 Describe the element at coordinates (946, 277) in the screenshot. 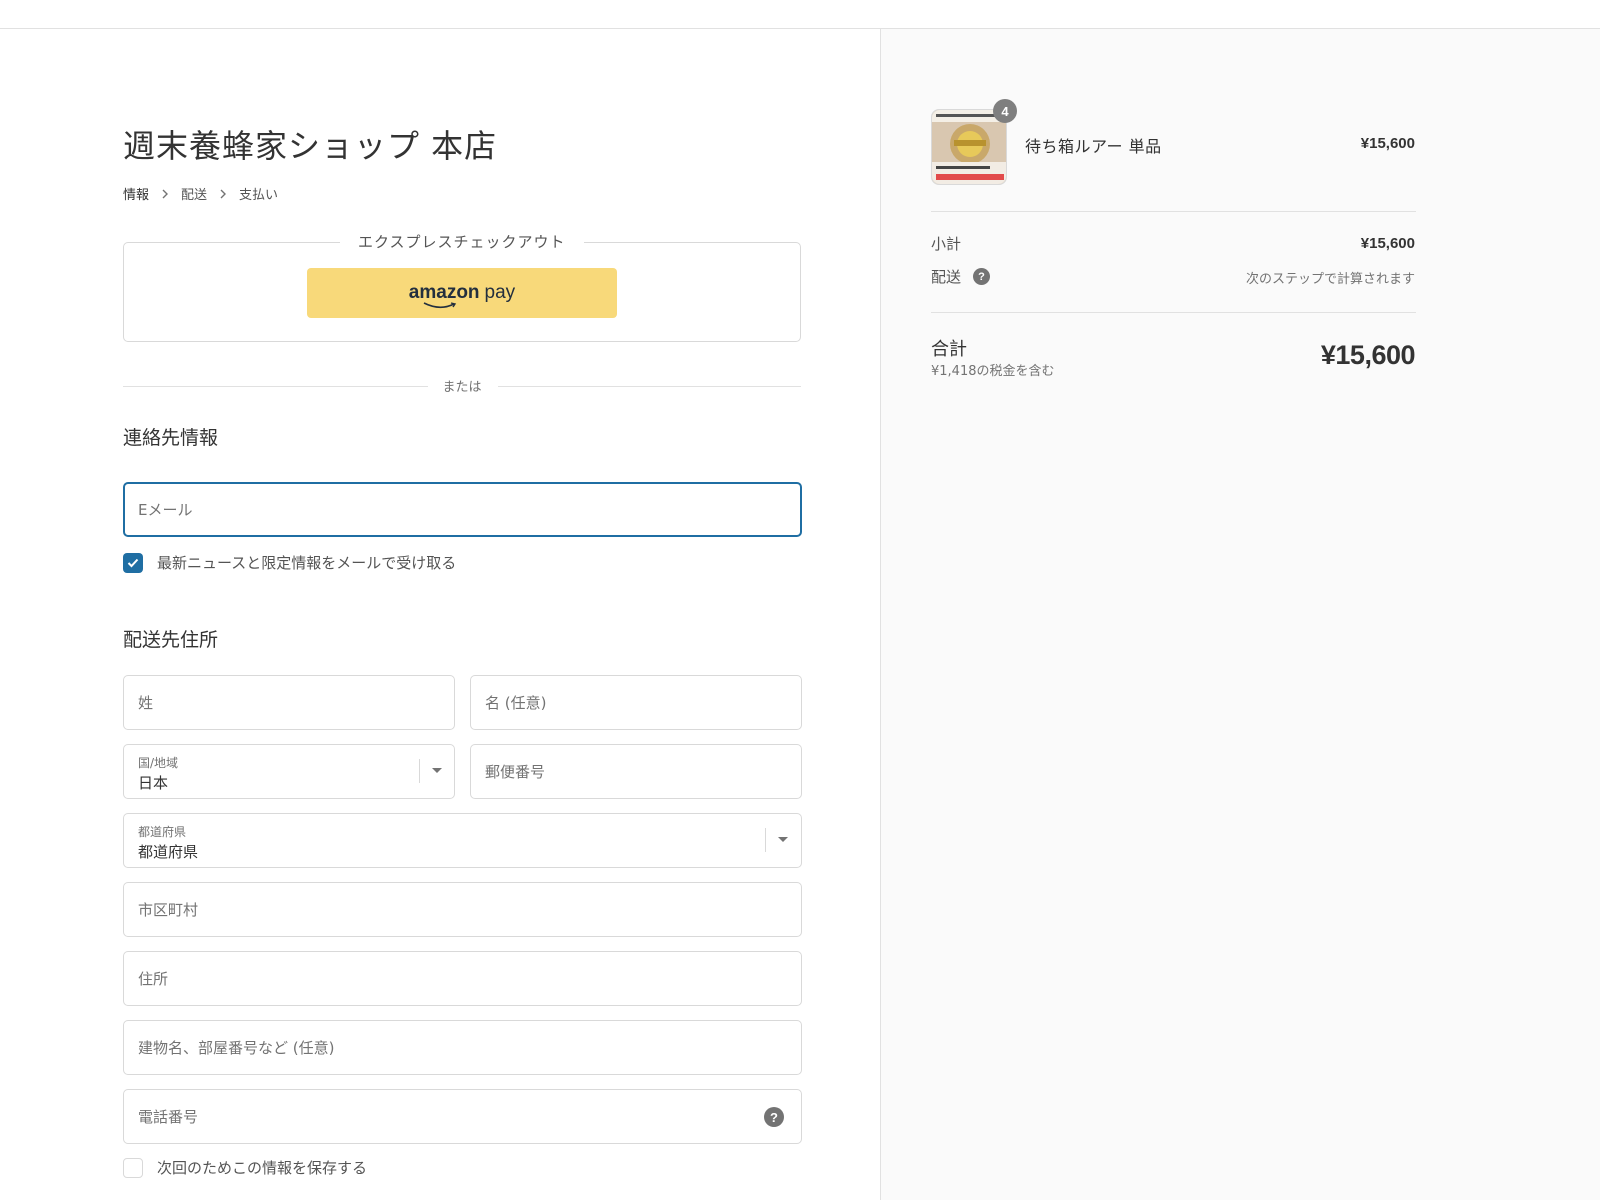

I see `shipping-label: 配送` at that location.